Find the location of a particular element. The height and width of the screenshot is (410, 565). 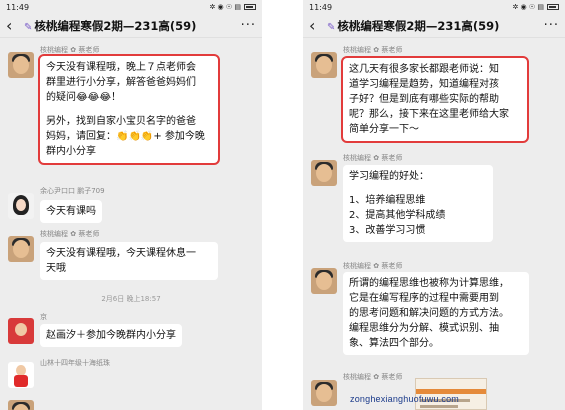

message-line: 今天没有课程哦，今天课程休息一 is located at coordinates (121, 253).